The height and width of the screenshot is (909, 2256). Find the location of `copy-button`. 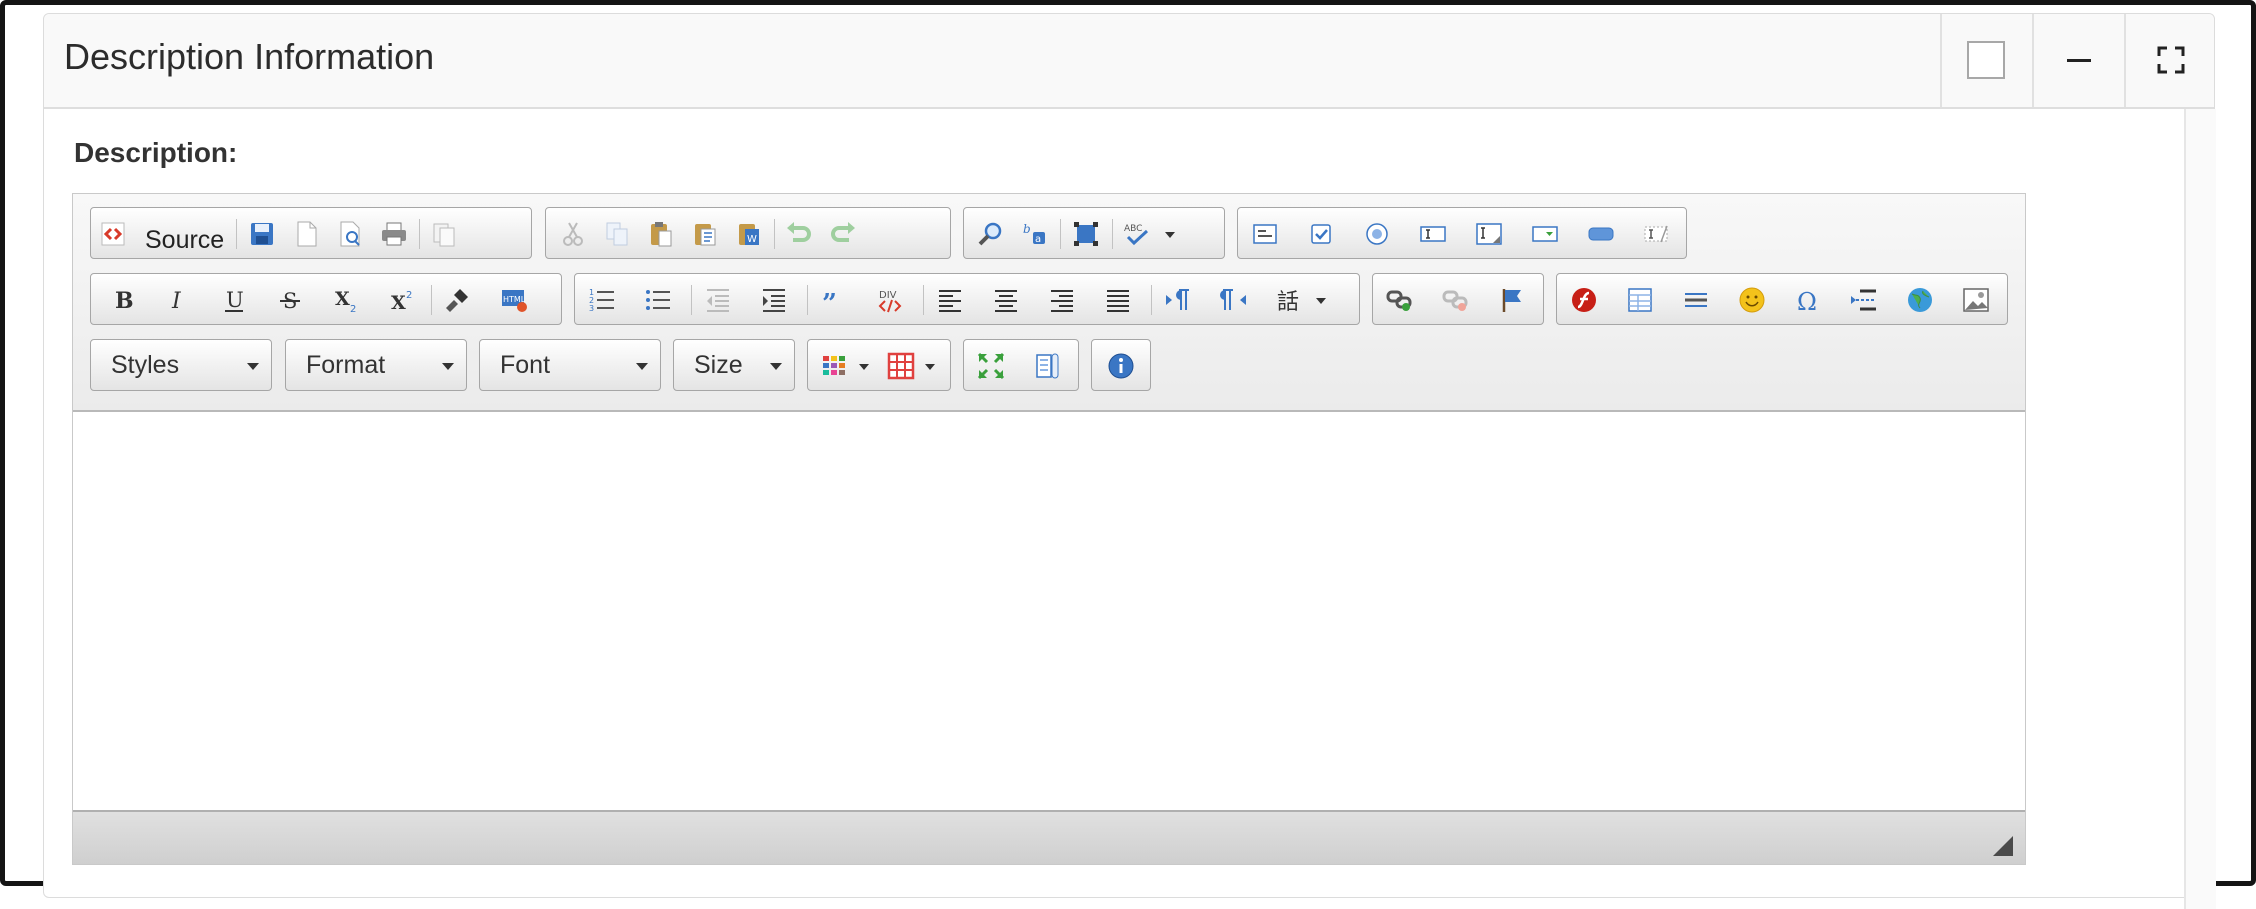

copy-button is located at coordinates (617, 234).